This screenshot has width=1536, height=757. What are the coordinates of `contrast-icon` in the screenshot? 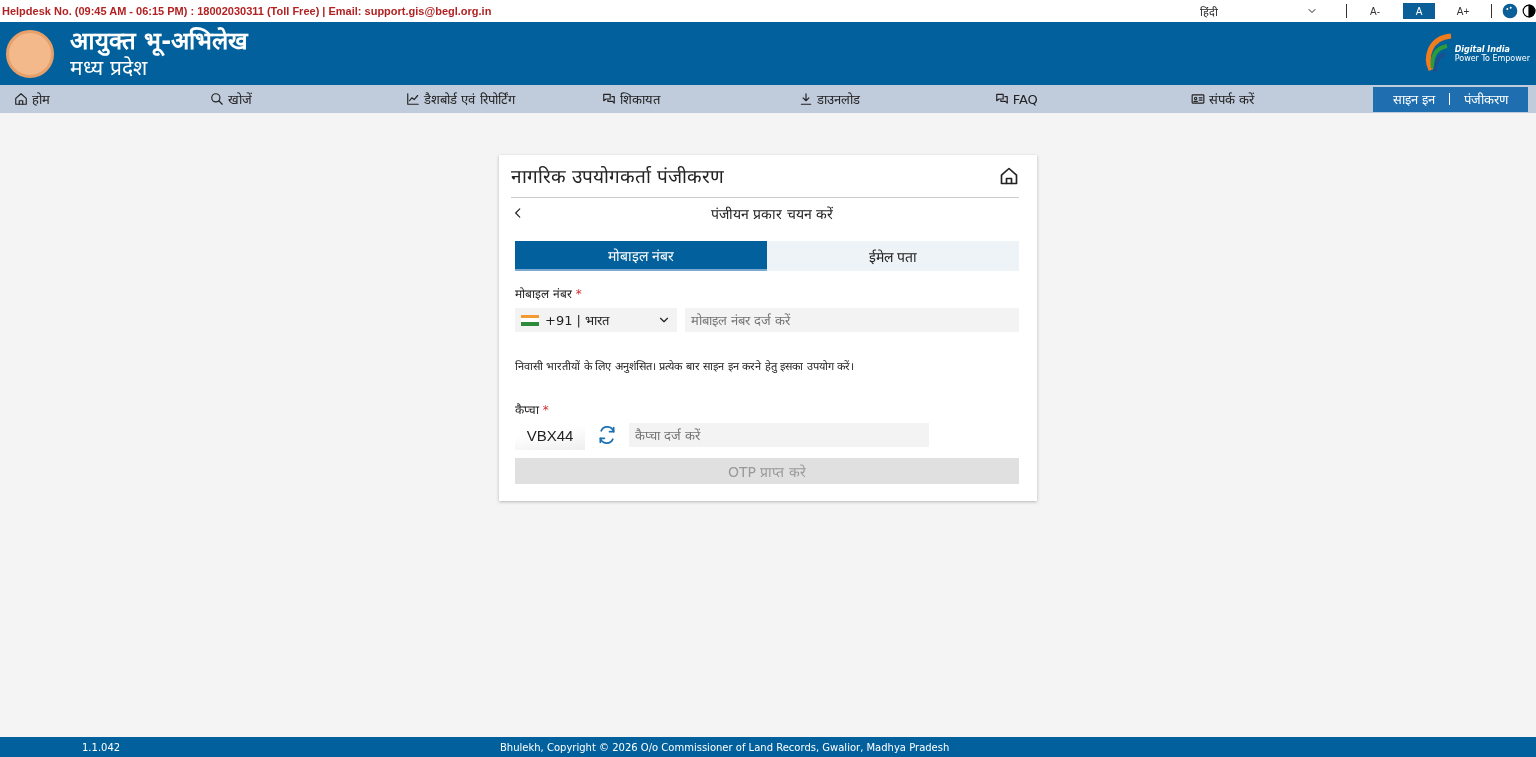 It's located at (1529, 11).